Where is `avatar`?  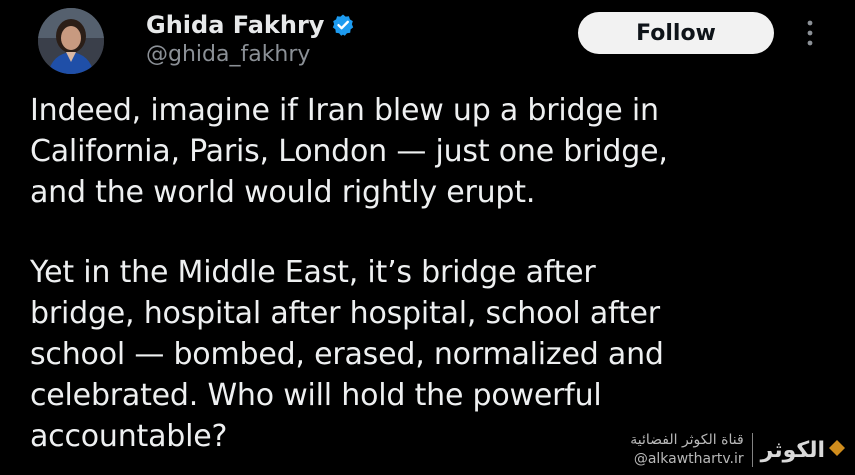
avatar is located at coordinates (71, 41).